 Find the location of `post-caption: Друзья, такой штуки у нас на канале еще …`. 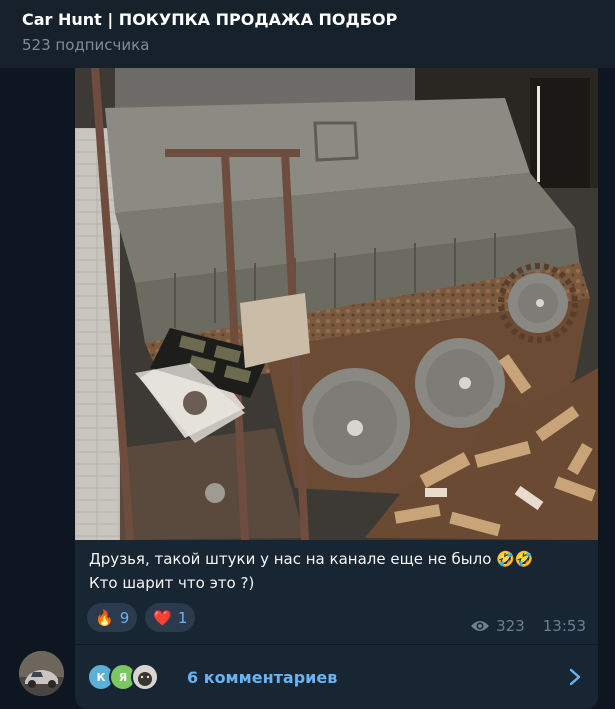

post-caption: Друзья, такой штуки у нас на канале еще … is located at coordinates (339, 571).